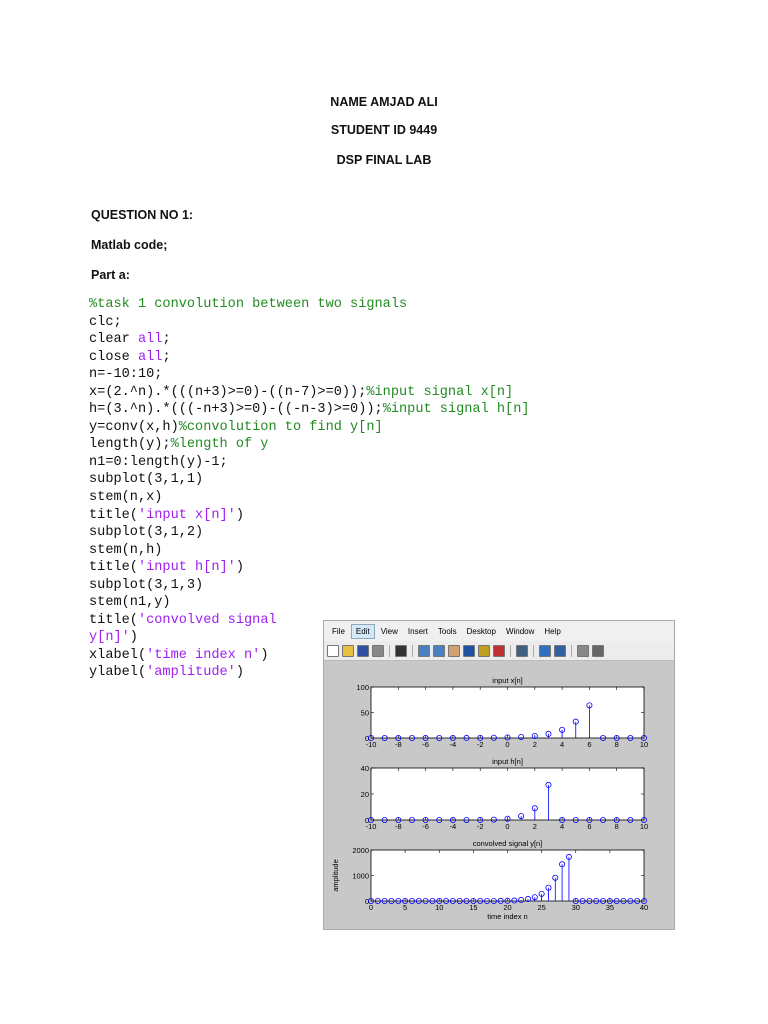 This screenshot has width=768, height=1024. What do you see at coordinates (333, 650) in the screenshot?
I see `new-file-icon` at bounding box center [333, 650].